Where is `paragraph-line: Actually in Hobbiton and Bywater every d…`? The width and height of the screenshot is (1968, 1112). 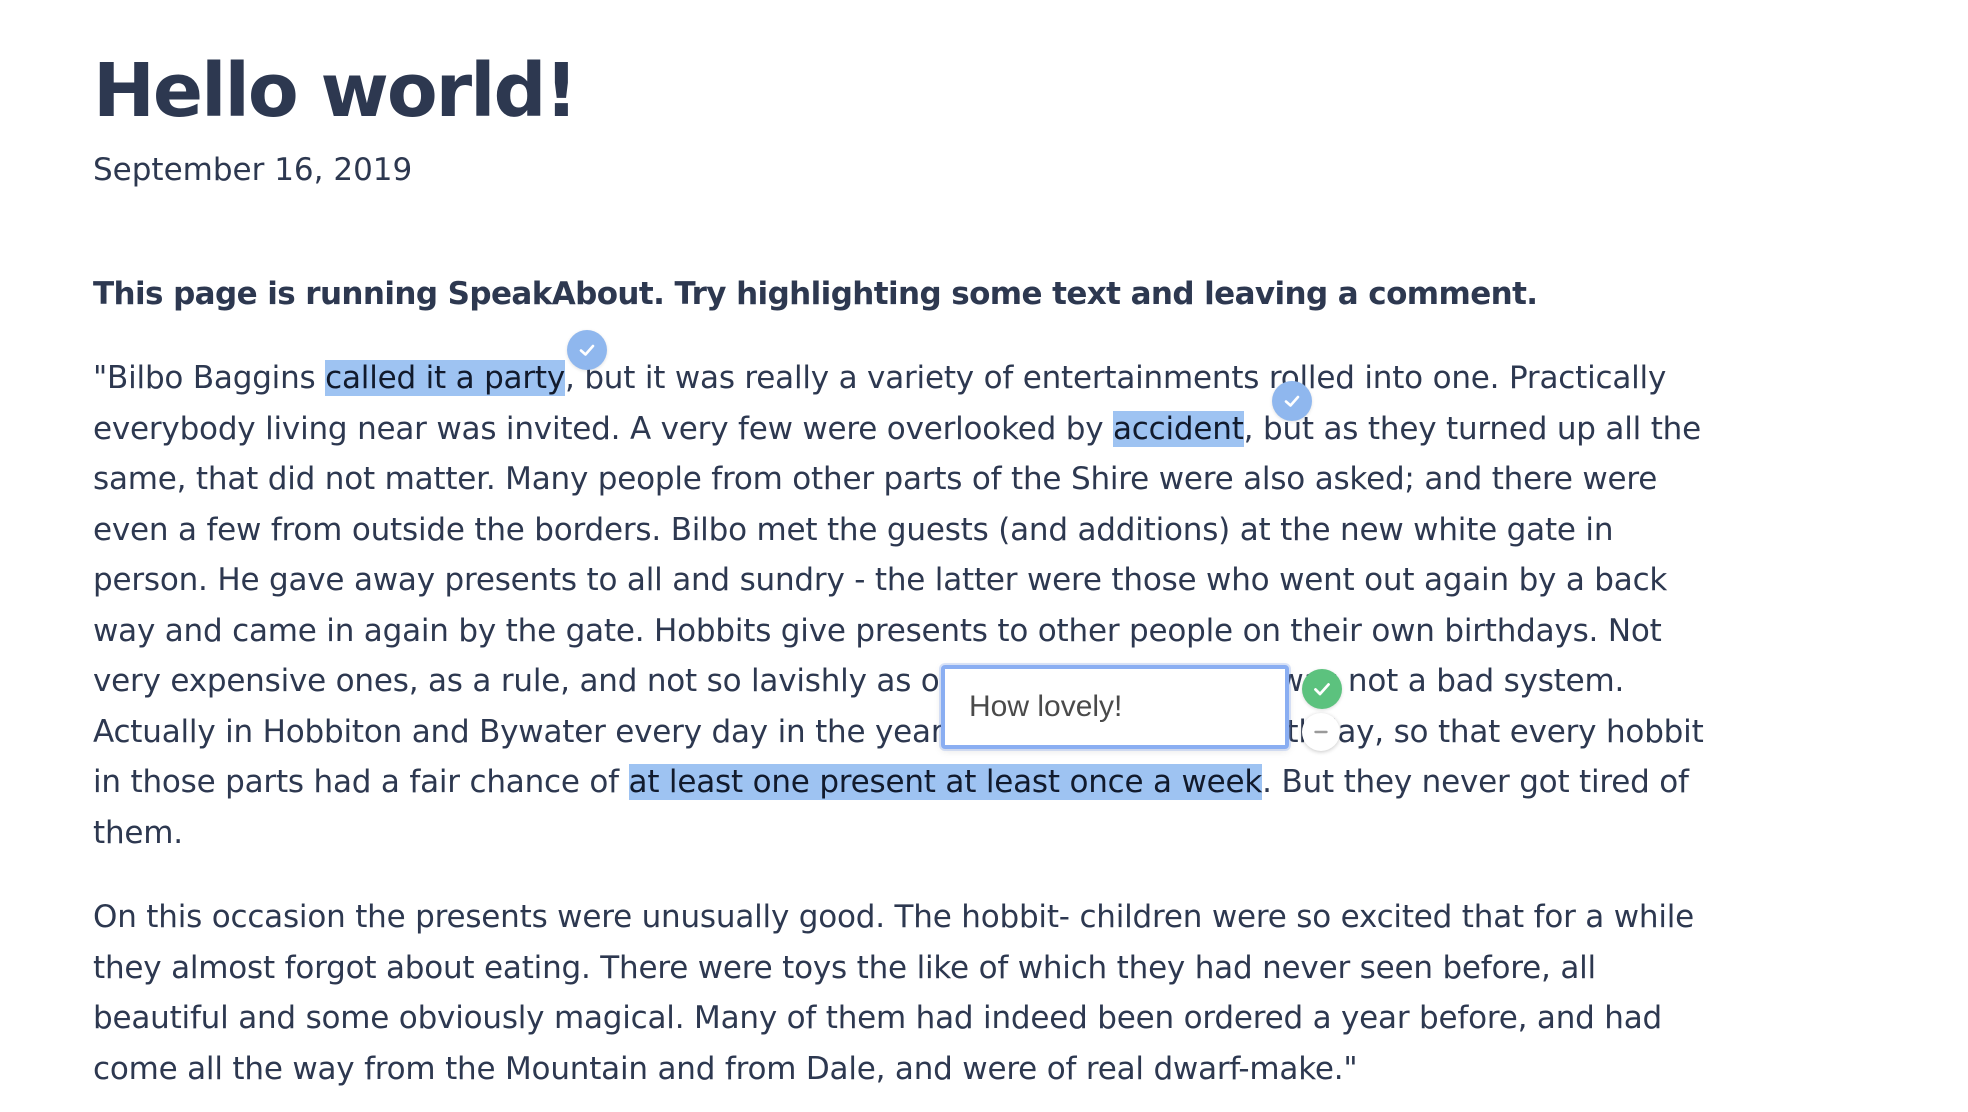 paragraph-line: Actually in Hobbiton and Bywater every d… is located at coordinates (898, 731).